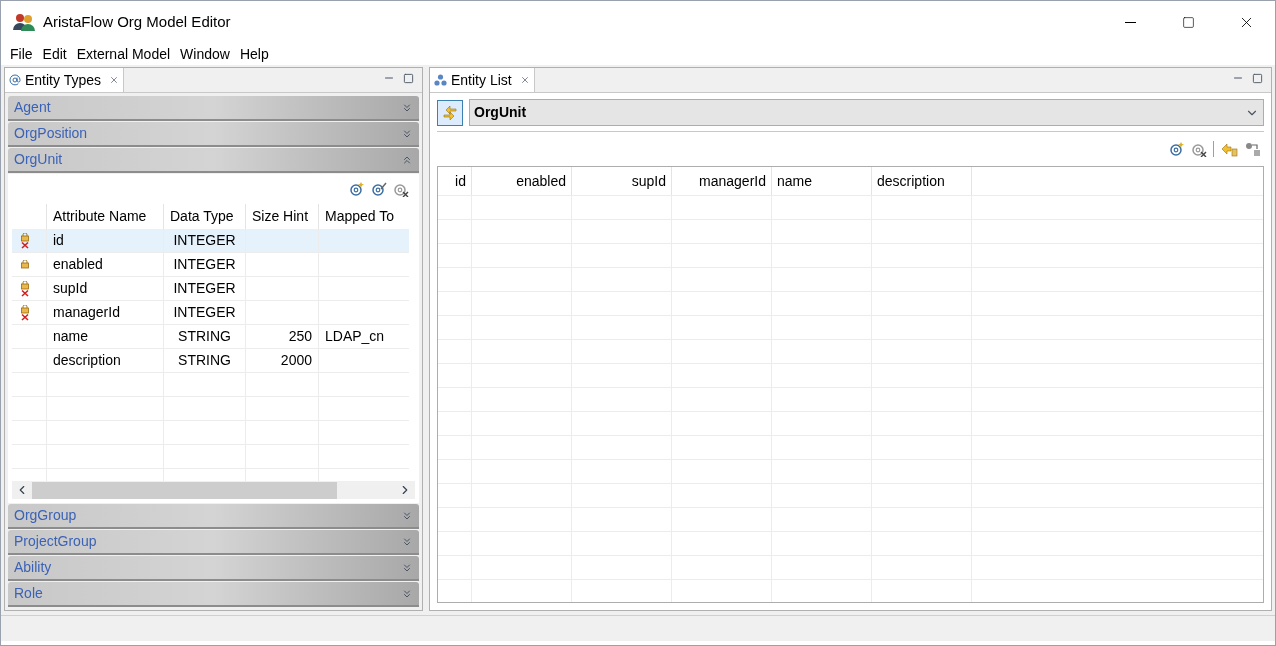  I want to click on attribute-row: managerId INTEGER, so click(210, 313).